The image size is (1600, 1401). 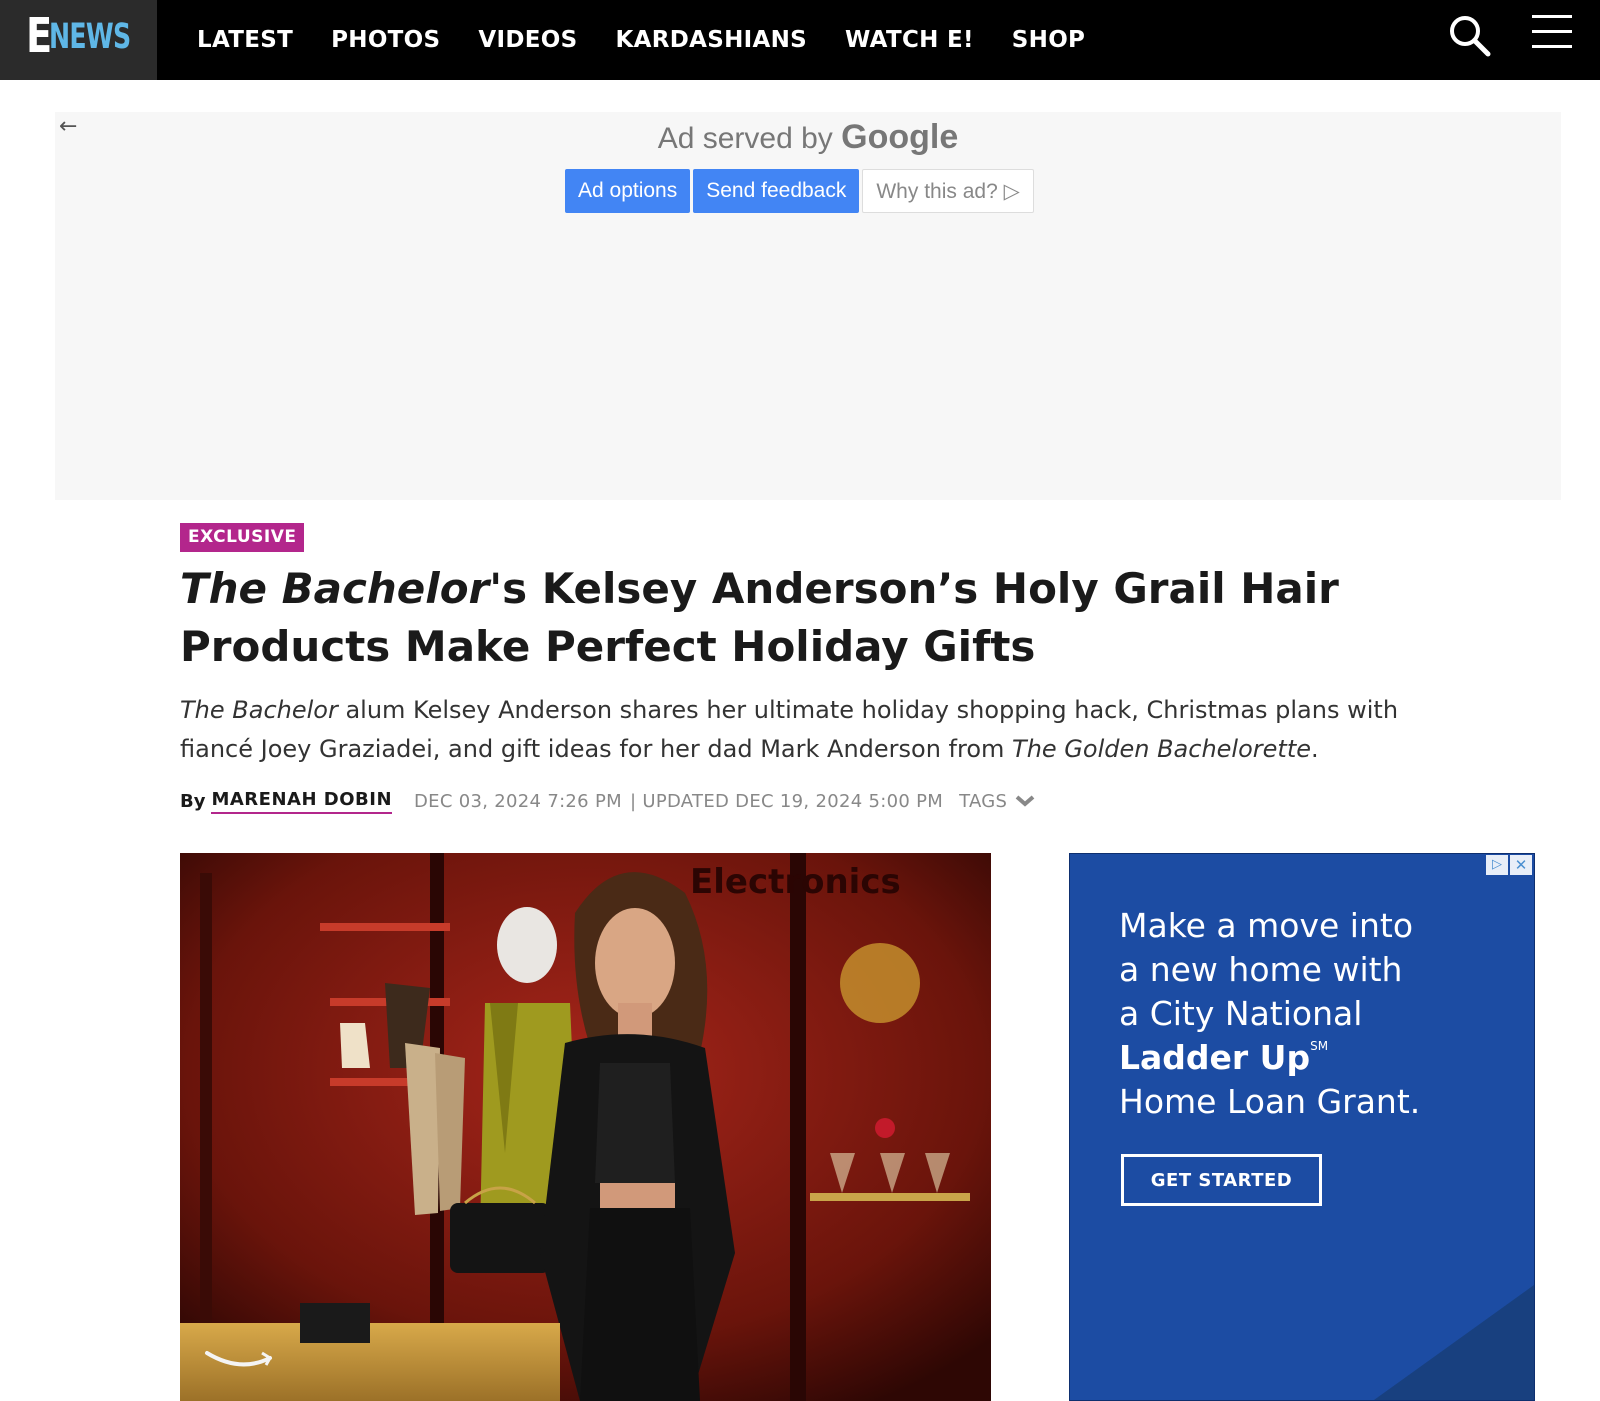 What do you see at coordinates (1319, 1058) in the screenshot?
I see `side-ad-ladder-up: Ladder UpSM` at bounding box center [1319, 1058].